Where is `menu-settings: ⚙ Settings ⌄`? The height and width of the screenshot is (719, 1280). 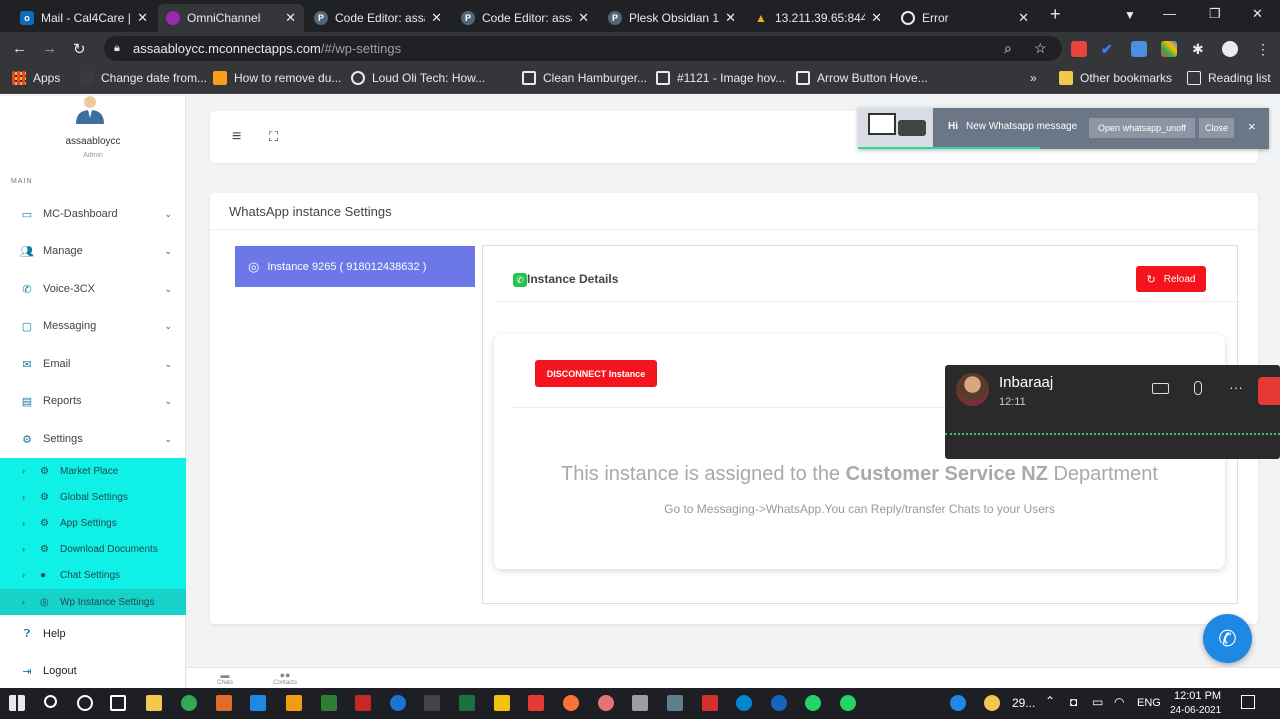 menu-settings: ⚙ Settings ⌄ is located at coordinates (93, 439).